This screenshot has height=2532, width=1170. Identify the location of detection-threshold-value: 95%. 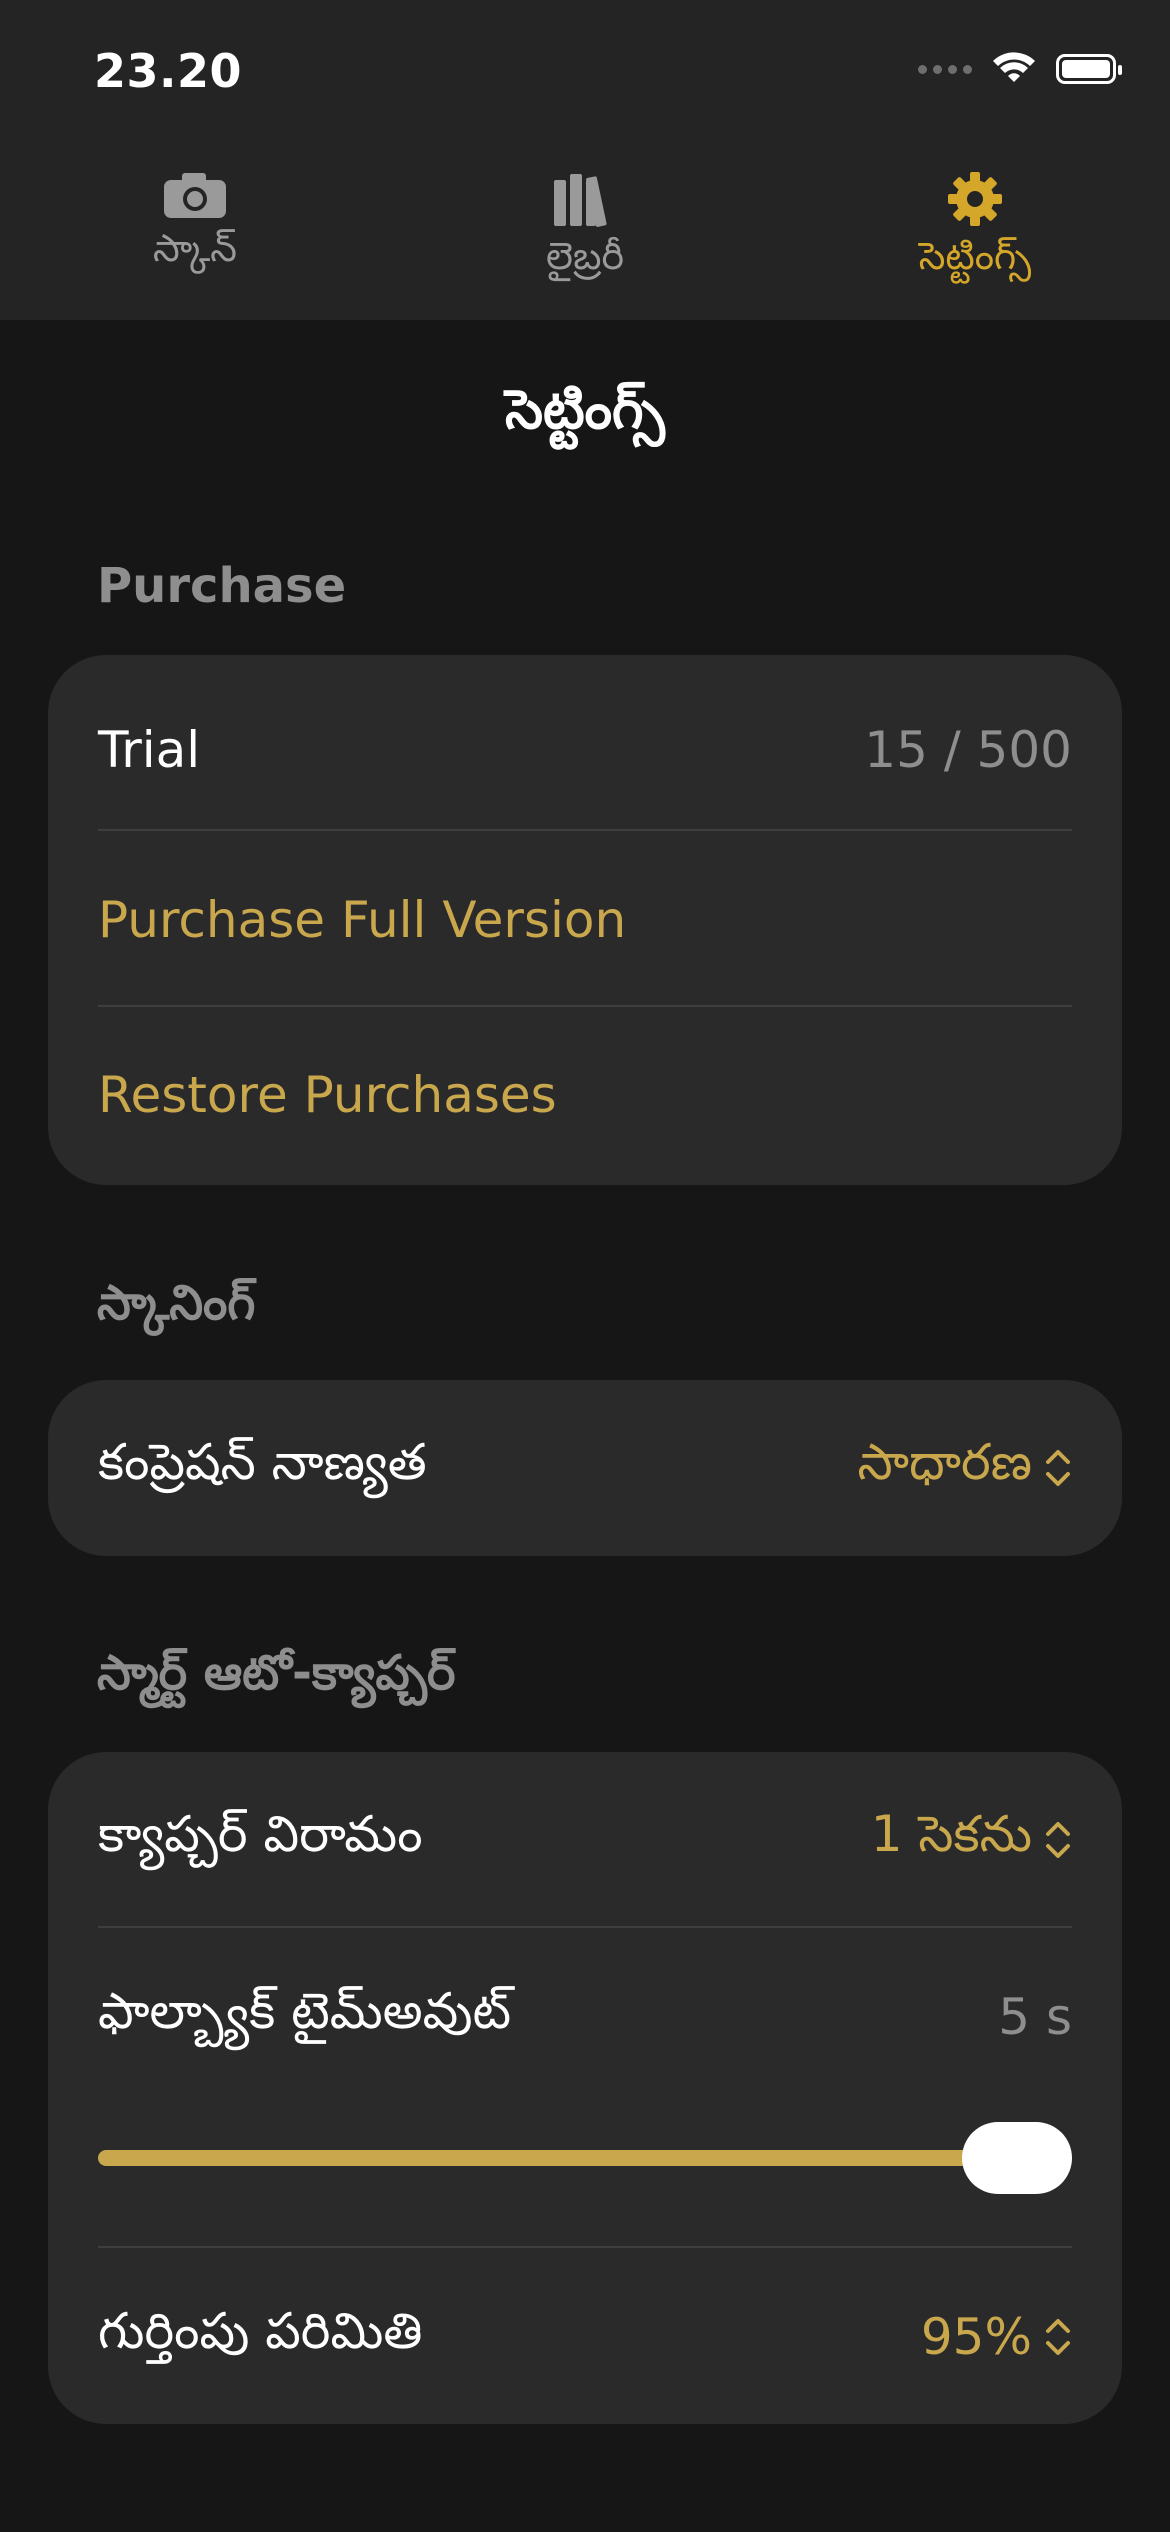
(976, 2337).